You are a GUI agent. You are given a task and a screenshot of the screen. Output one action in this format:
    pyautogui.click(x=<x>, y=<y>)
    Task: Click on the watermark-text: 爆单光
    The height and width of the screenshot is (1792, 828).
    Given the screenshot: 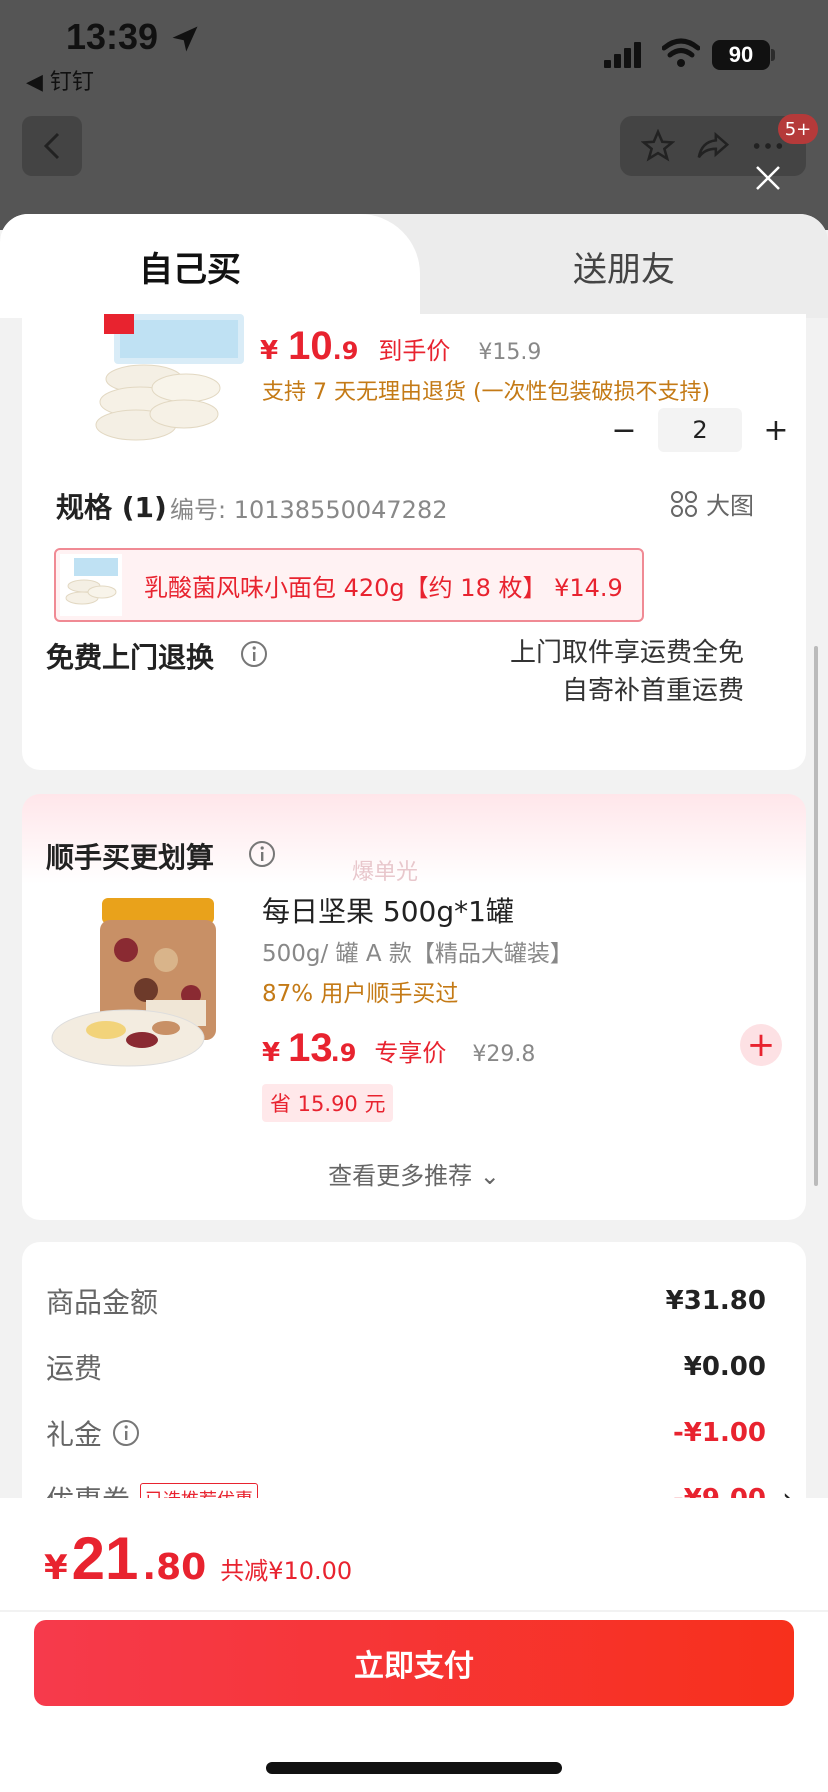 What is the action you would take?
    pyautogui.click(x=385, y=872)
    